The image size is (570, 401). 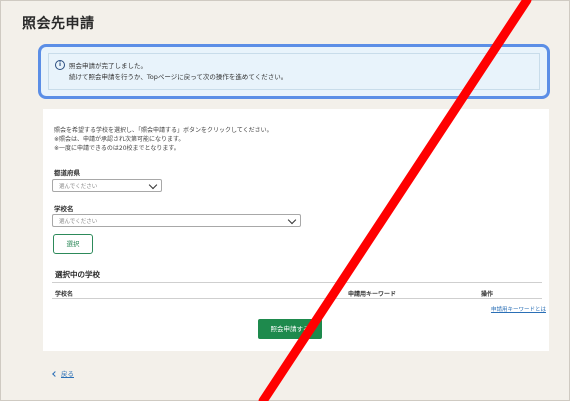 What do you see at coordinates (108, 66) in the screenshot?
I see `notice-message-line1: 照会申請が完了しました。` at bounding box center [108, 66].